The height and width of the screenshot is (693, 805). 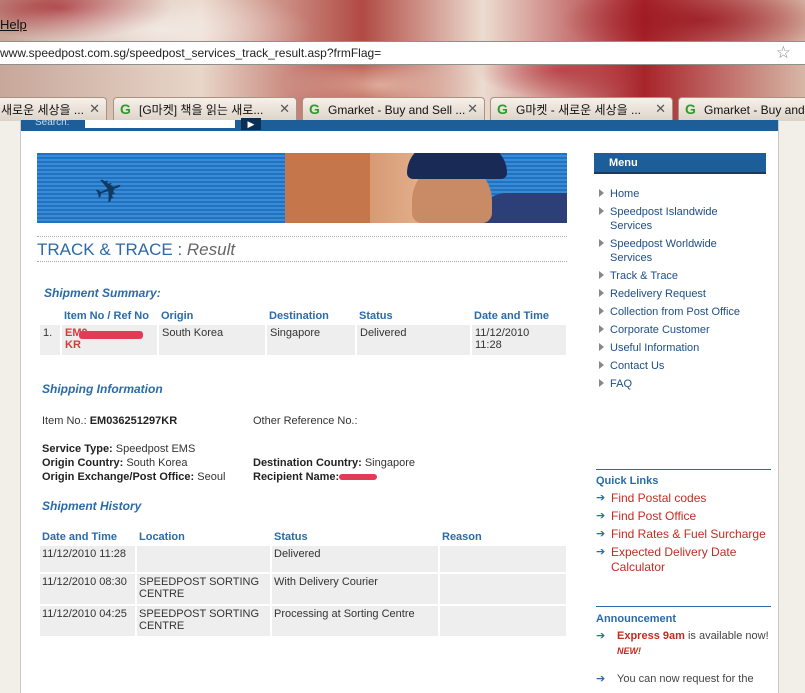 I want to click on page-title: TRACK & TRACE : Result, so click(x=136, y=249).